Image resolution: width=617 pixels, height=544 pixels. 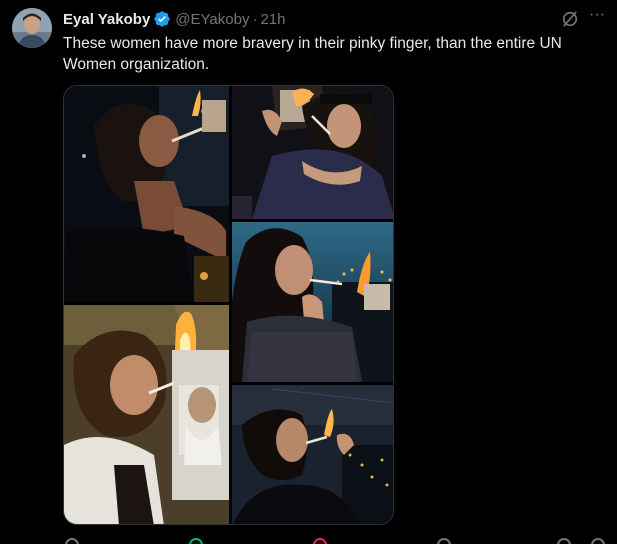 What do you see at coordinates (444, 541) in the screenshot?
I see `views-icon` at bounding box center [444, 541].